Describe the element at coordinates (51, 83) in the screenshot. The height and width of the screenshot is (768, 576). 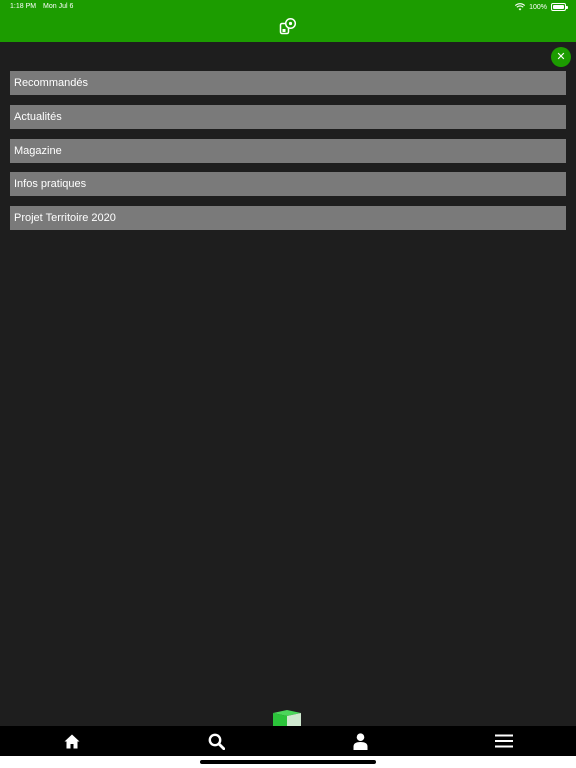
I see `menu-item-label: Recommandés` at that location.